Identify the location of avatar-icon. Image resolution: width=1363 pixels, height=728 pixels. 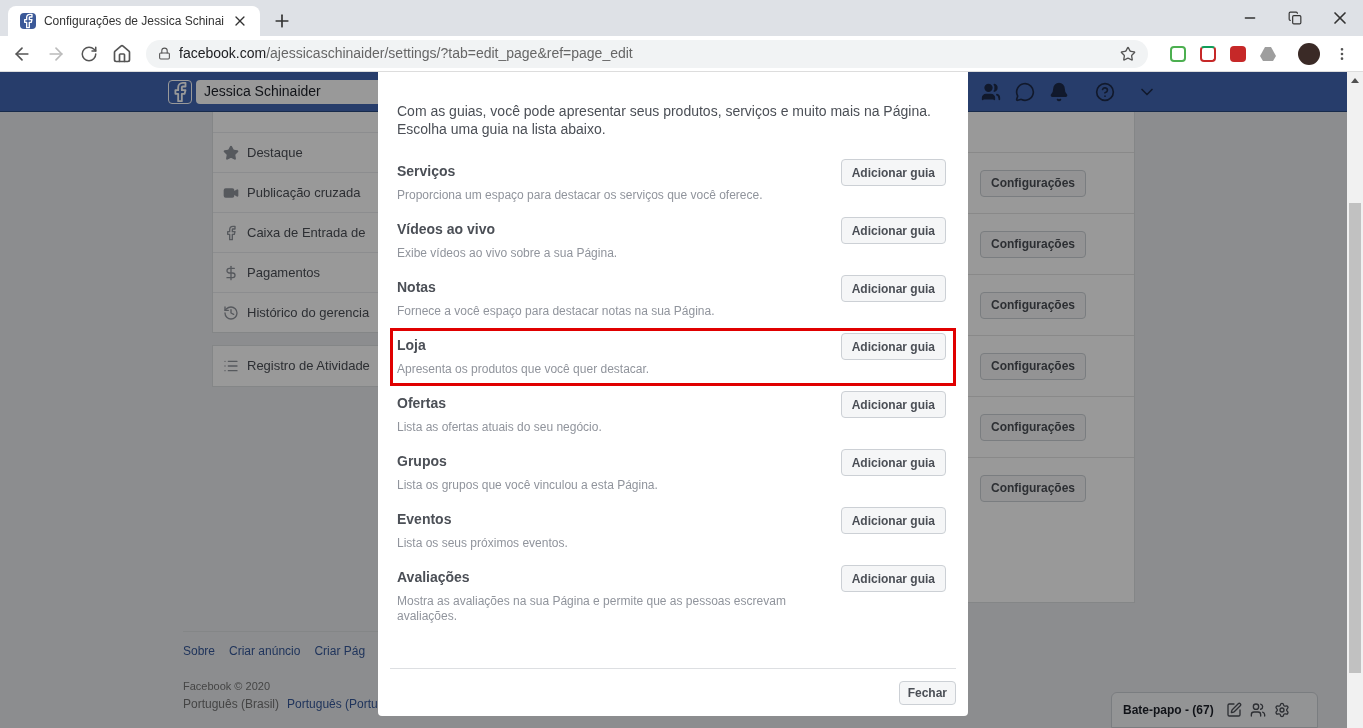
(1309, 53).